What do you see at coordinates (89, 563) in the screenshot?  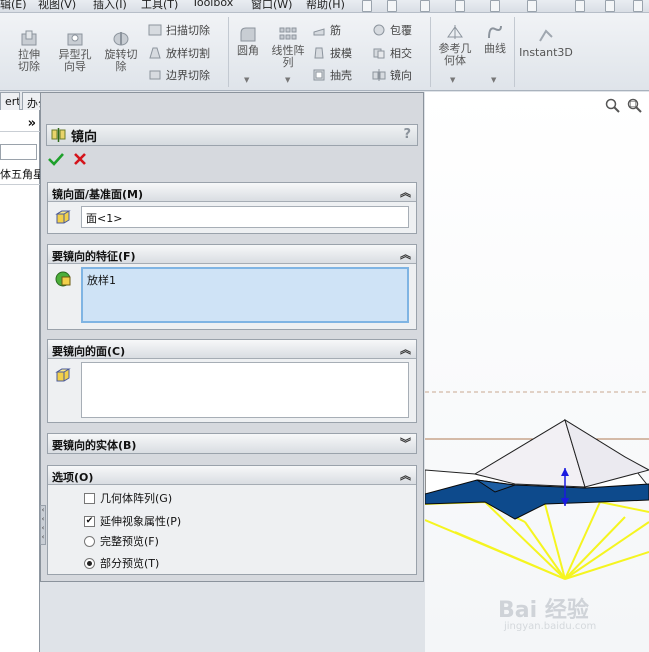 I see `partial-preview-radio` at bounding box center [89, 563].